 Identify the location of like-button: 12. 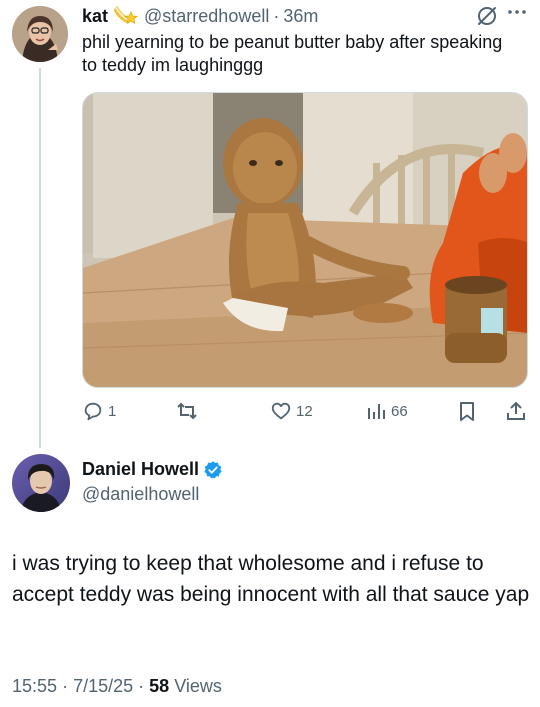
(291, 411).